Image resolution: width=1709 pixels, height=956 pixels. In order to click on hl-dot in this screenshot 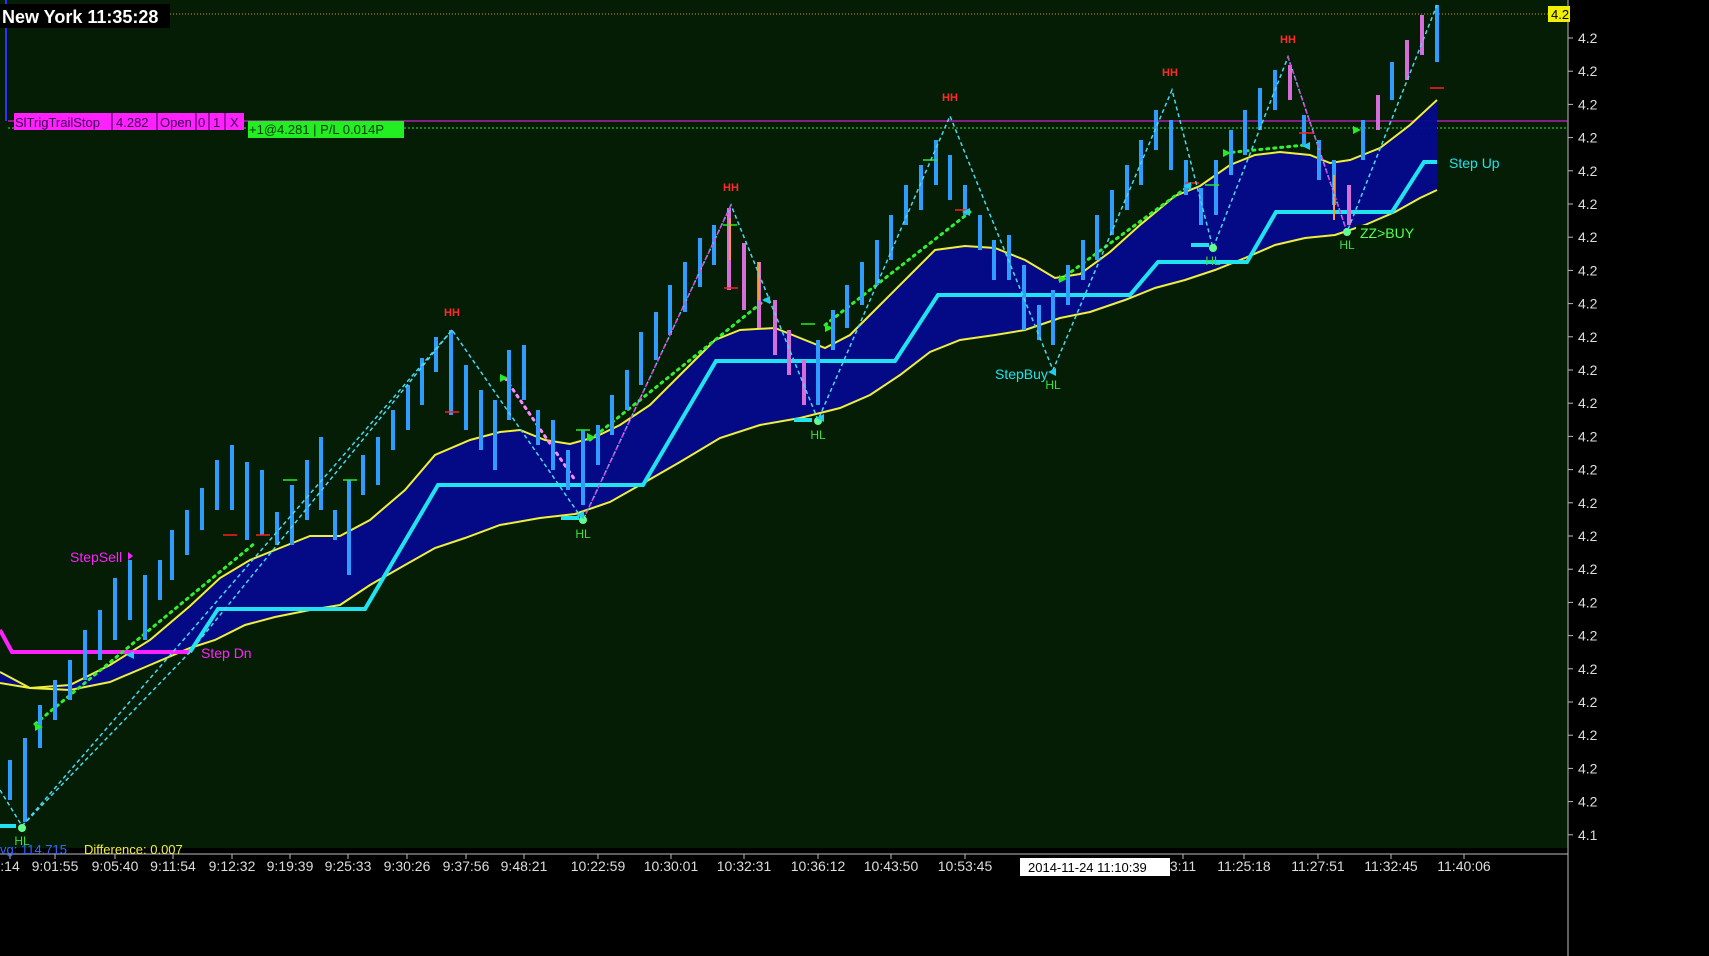, I will do `click(22, 828)`.